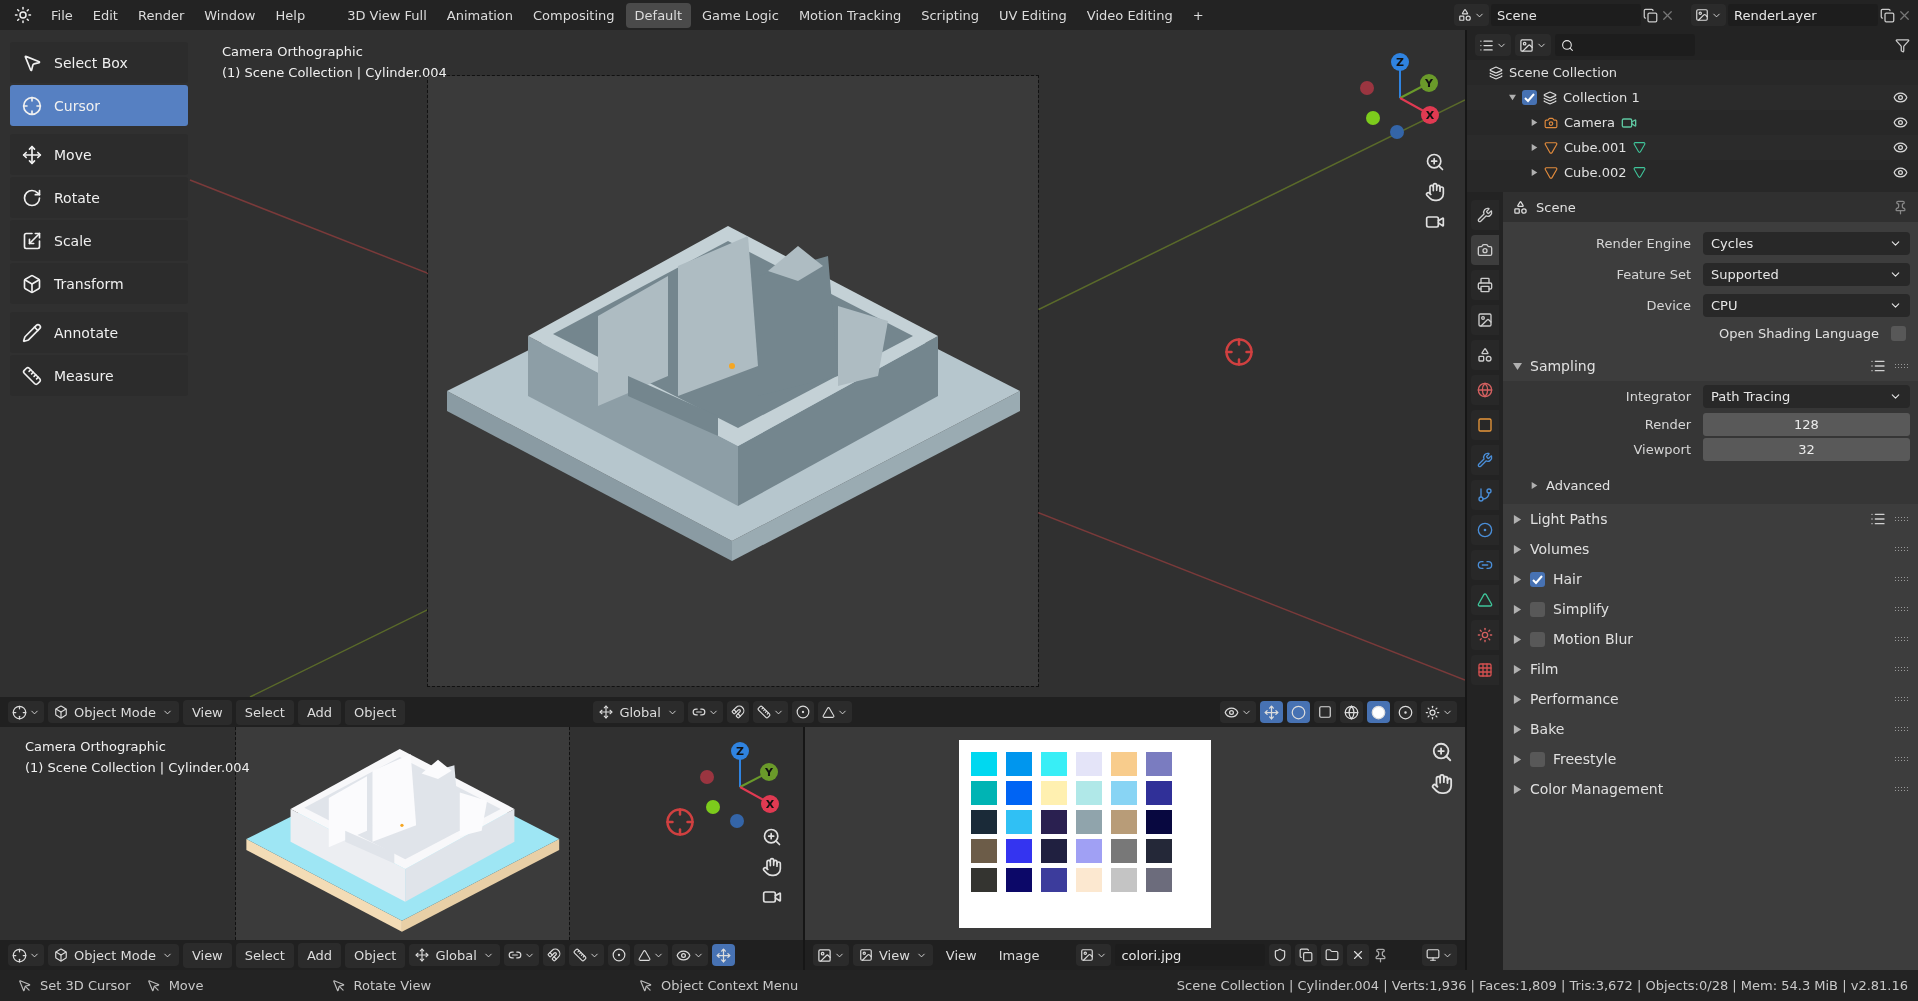  I want to click on workspace-tab: Motion Tracking, so click(850, 15).